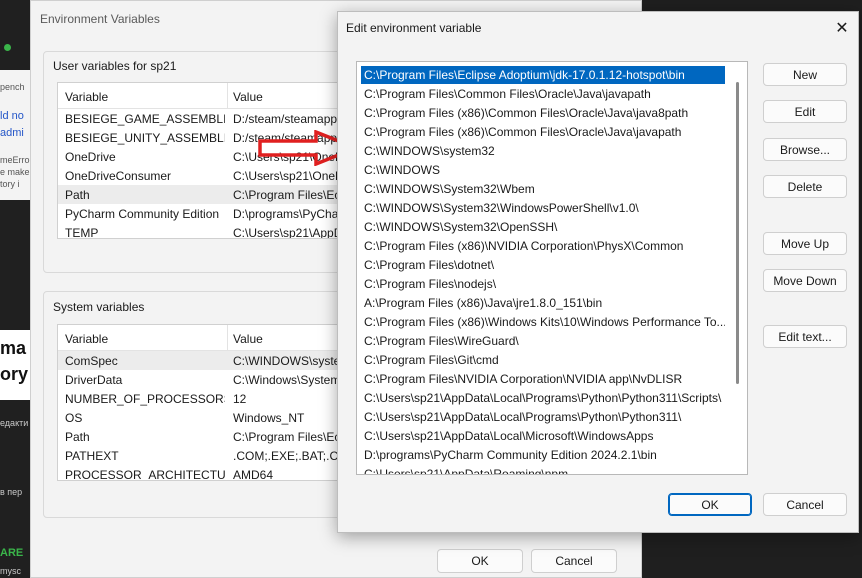 The height and width of the screenshot is (578, 862). I want to click on row-variable: DriverData, so click(94, 380).